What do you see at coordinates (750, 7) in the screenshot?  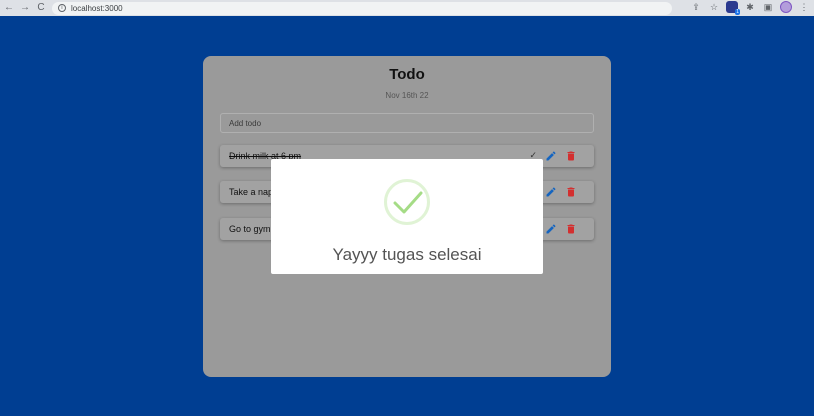 I see `puzzle-icon: ✱` at bounding box center [750, 7].